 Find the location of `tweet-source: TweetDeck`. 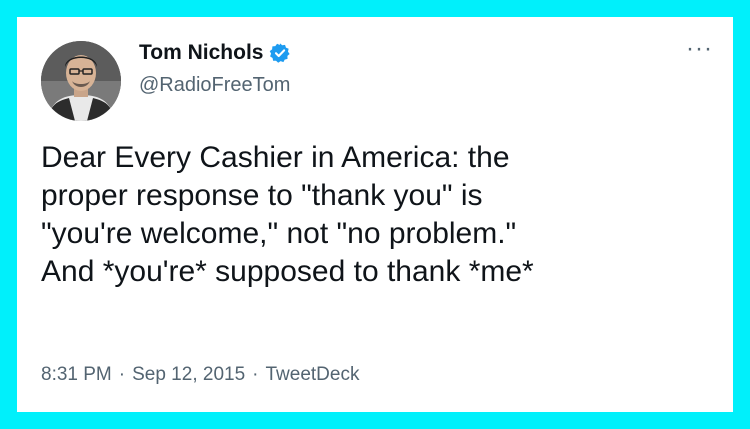

tweet-source: TweetDeck is located at coordinates (312, 375).